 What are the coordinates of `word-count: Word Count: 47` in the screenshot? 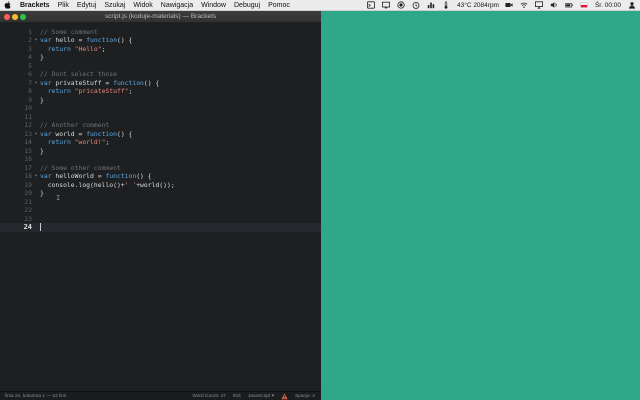 It's located at (209, 396).